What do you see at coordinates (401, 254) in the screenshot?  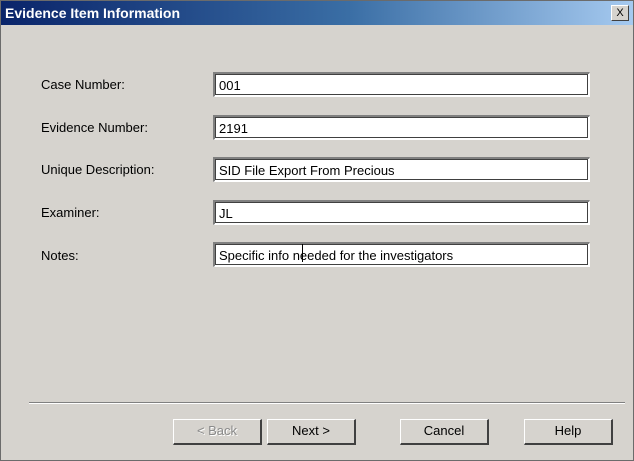 I see `notes-field` at bounding box center [401, 254].